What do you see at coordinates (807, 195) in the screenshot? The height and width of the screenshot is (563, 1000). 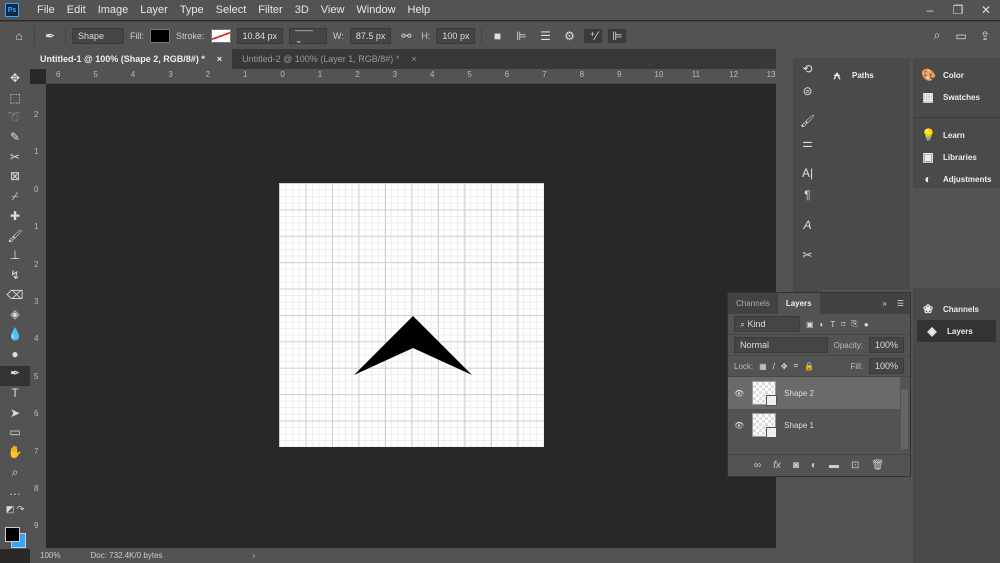 I see `paragraph-icon: ¶` at bounding box center [807, 195].